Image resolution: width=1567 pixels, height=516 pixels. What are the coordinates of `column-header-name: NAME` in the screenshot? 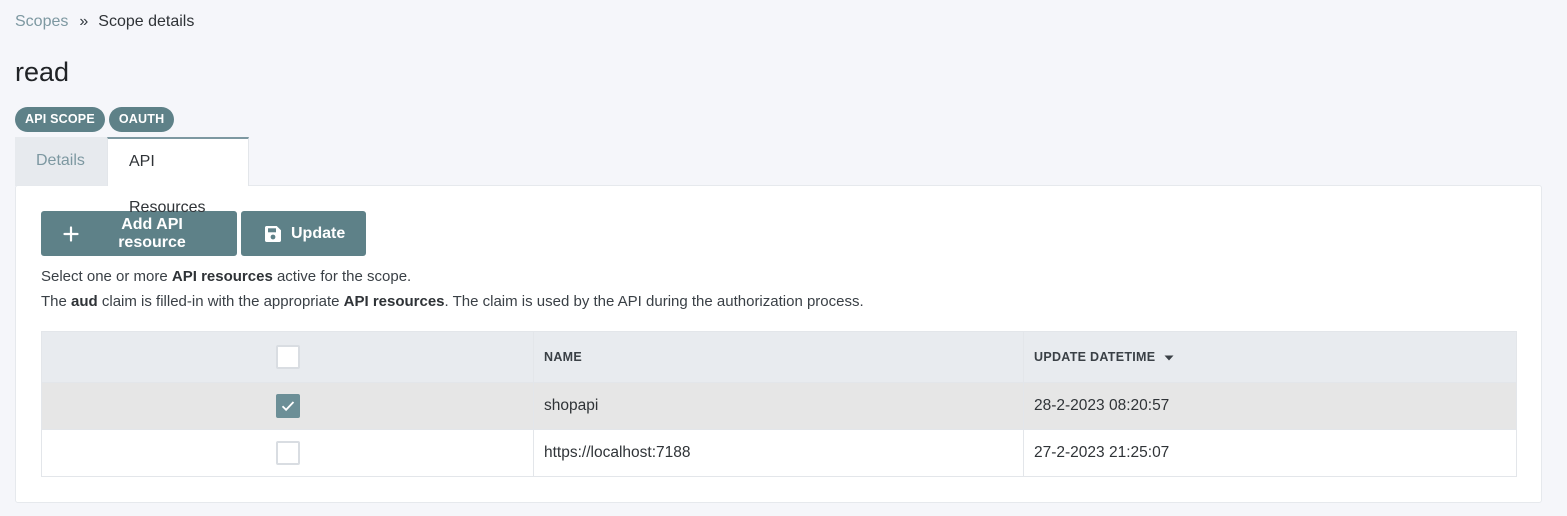 It's located at (778, 357).